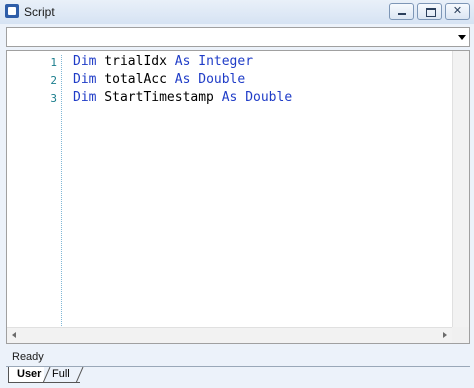 The width and height of the screenshot is (474, 388). What do you see at coordinates (159, 97) in the screenshot?
I see `identifier: StartTimestamp` at bounding box center [159, 97].